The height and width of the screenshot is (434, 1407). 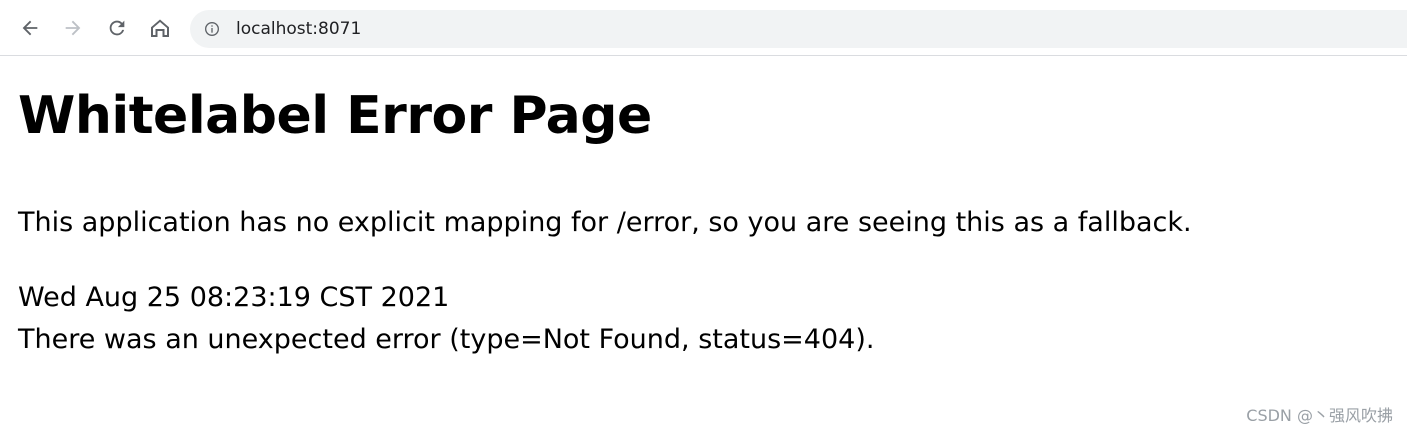 I want to click on info-icon, so click(x=212, y=29).